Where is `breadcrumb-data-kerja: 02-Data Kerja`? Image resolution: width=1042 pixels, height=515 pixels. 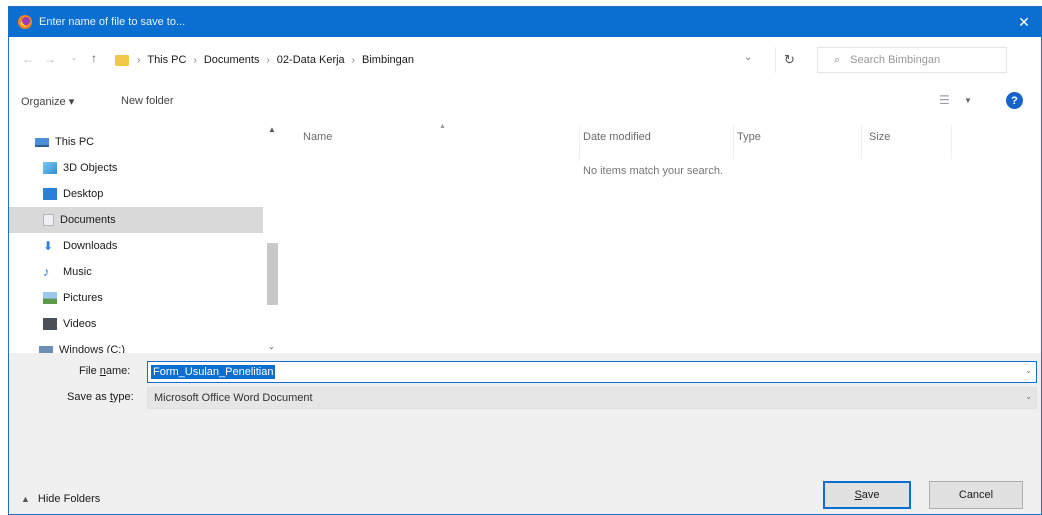
breadcrumb-data-kerja: 02-Data Kerja is located at coordinates (311, 60).